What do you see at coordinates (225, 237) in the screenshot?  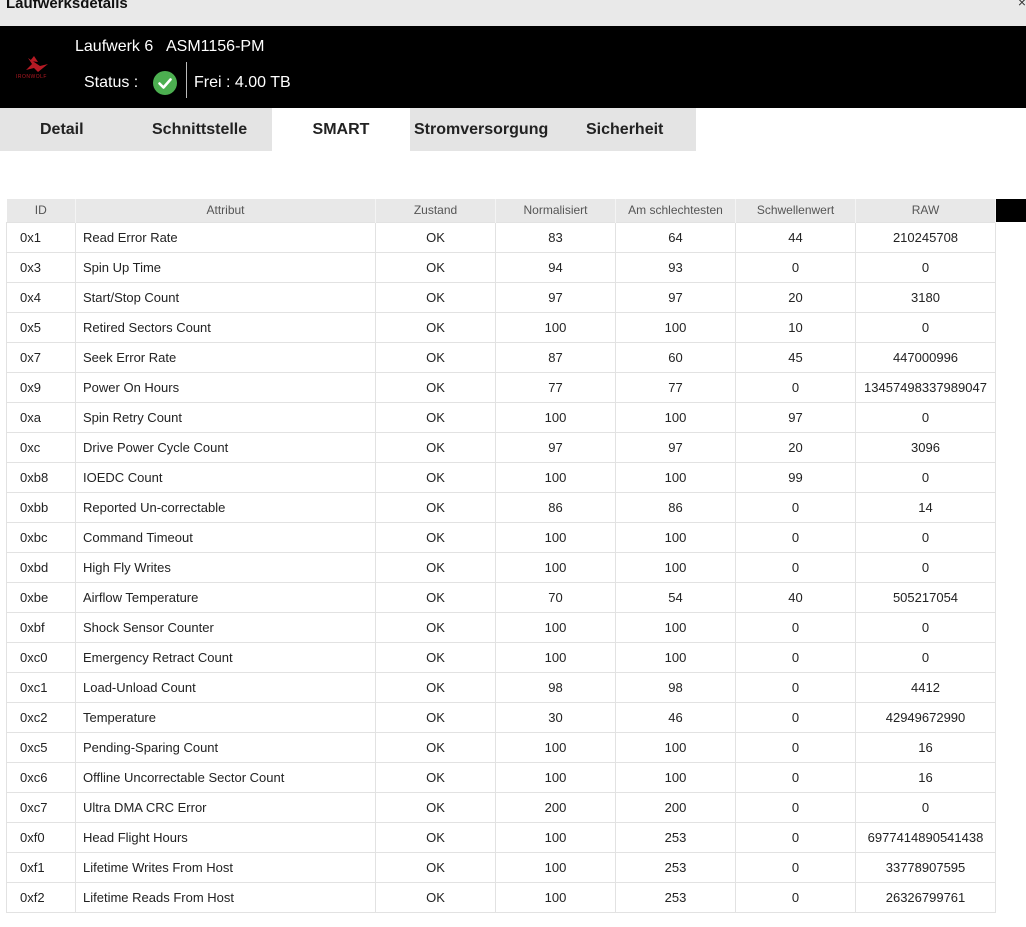 I see `cell-attribut: Read Error Rate` at bounding box center [225, 237].